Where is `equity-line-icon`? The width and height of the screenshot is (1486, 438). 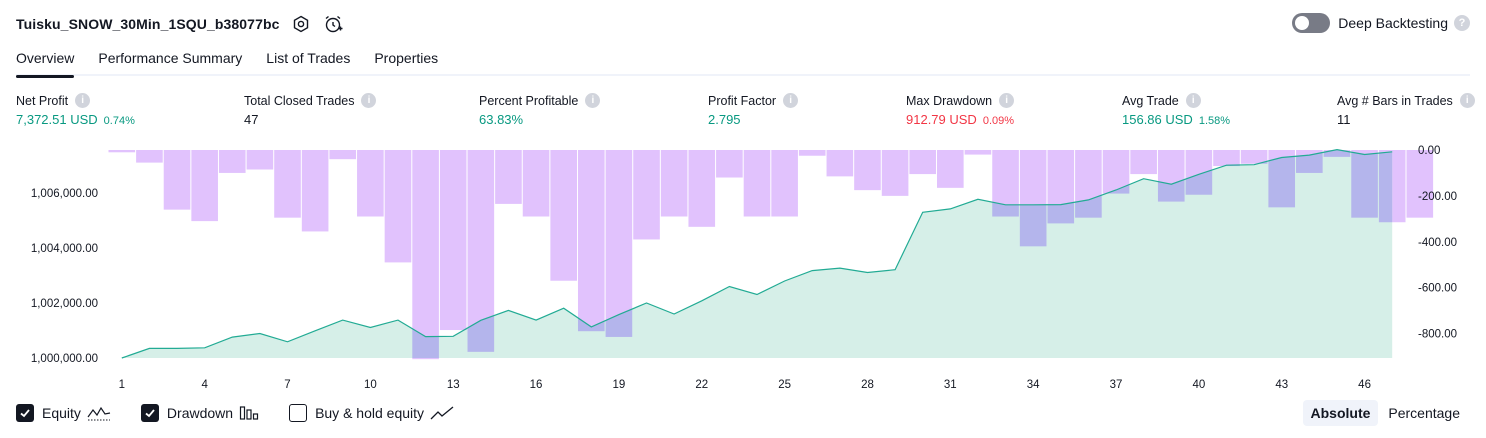 equity-line-icon is located at coordinates (99, 413).